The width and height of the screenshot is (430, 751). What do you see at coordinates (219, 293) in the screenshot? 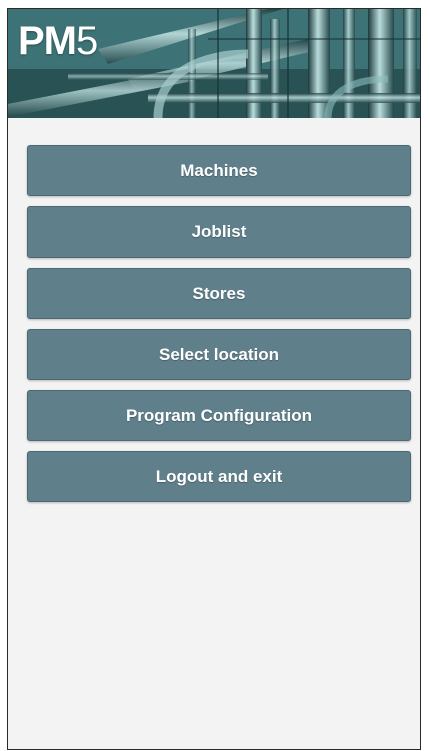
I see `stores-button: Stores` at bounding box center [219, 293].